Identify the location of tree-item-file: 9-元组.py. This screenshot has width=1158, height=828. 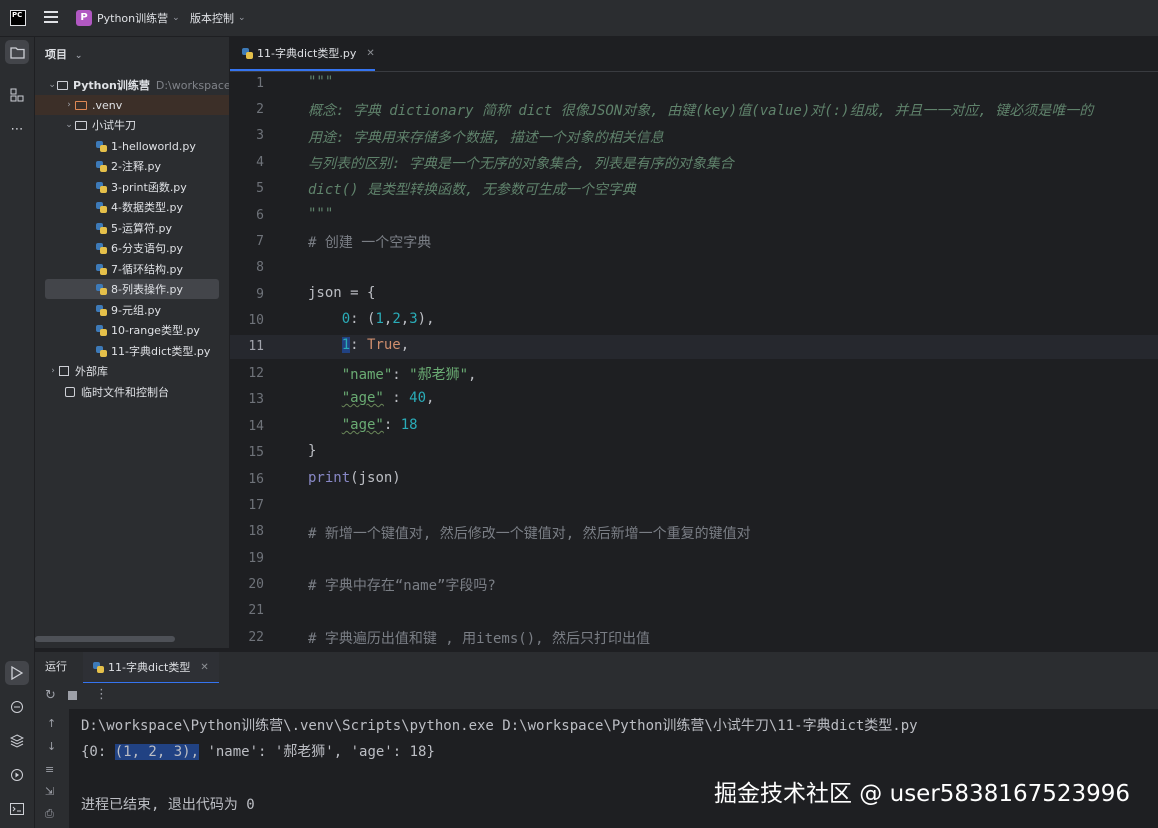
(132, 310).